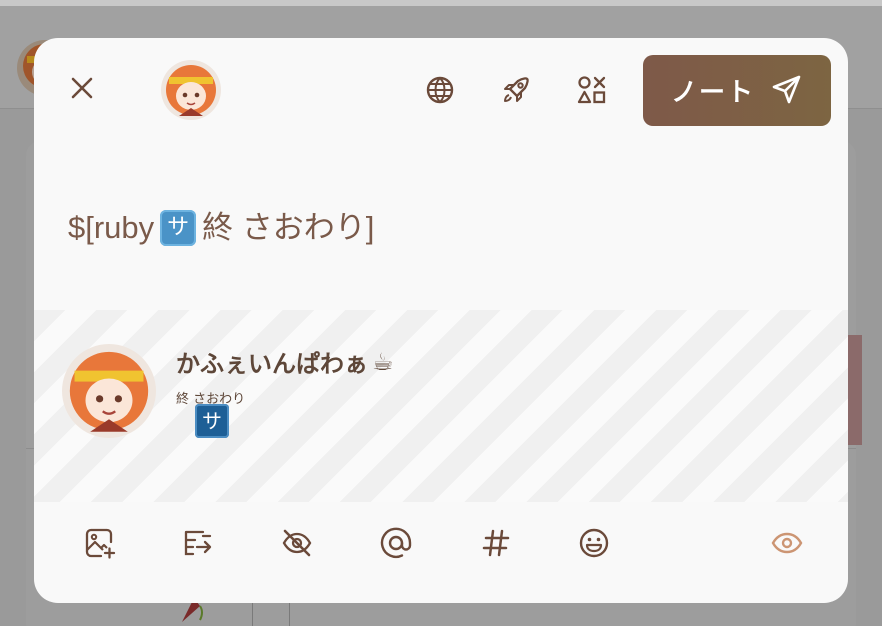 Image resolution: width=882 pixels, height=626 pixels. I want to click on note-text-prefix: $[ruby, so click(111, 227).